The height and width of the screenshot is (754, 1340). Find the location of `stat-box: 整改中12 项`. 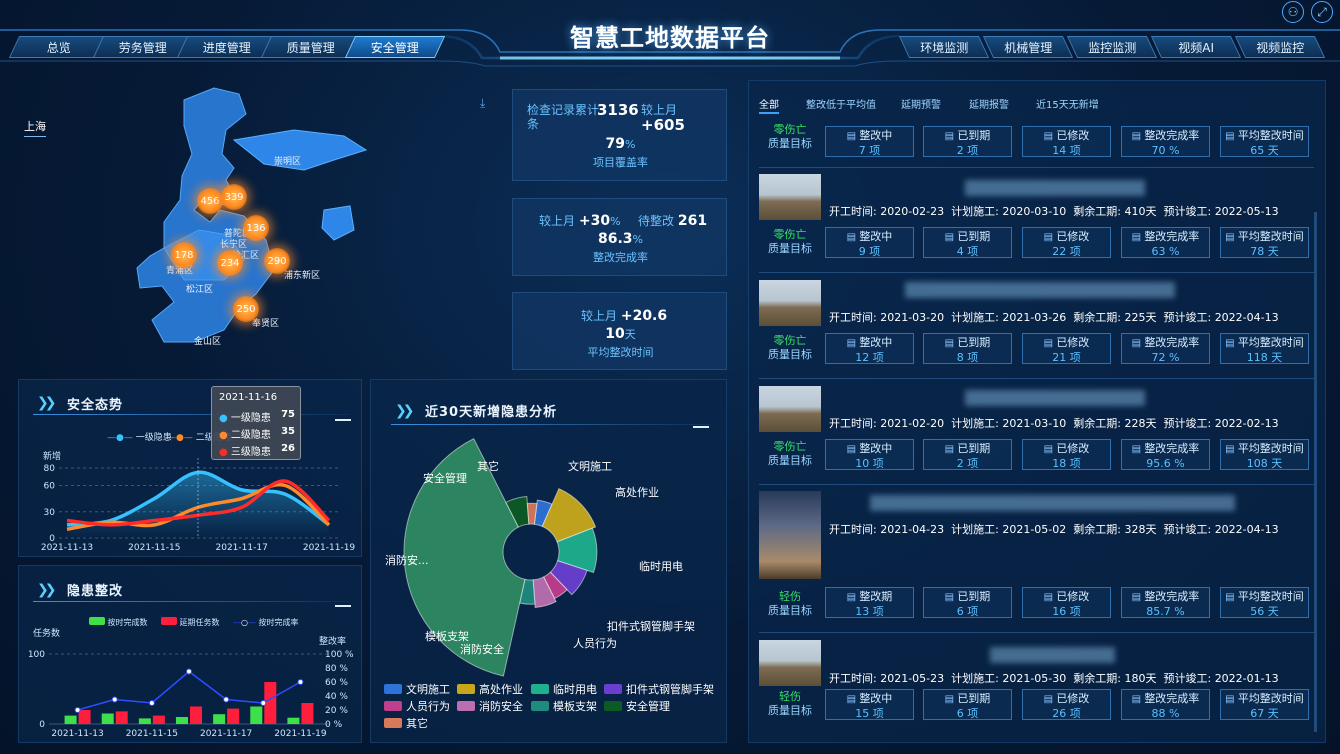

stat-box: 整改中12 项 is located at coordinates (869, 348).